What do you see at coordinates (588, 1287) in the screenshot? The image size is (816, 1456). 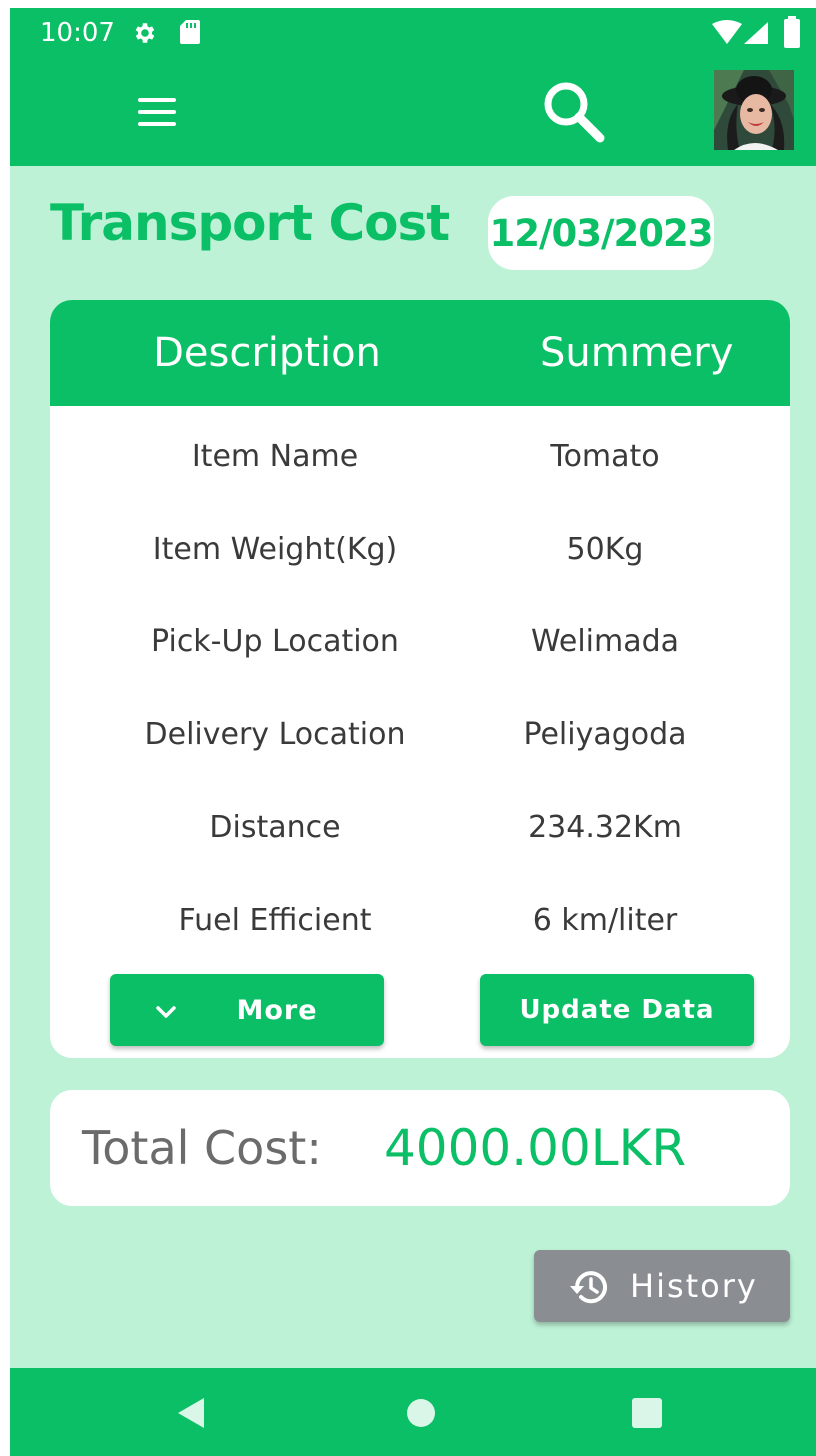 I see `history-icon` at bounding box center [588, 1287].